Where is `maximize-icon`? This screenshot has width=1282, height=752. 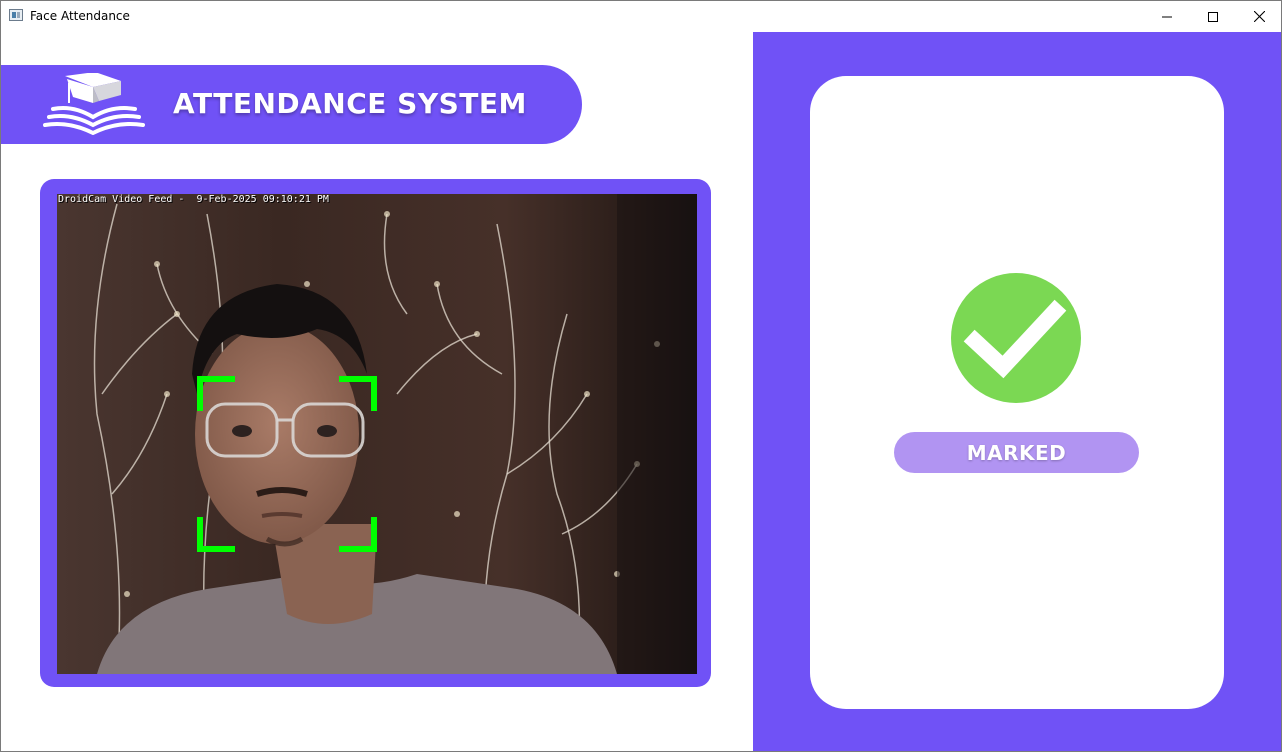
maximize-icon is located at coordinates (1213, 16).